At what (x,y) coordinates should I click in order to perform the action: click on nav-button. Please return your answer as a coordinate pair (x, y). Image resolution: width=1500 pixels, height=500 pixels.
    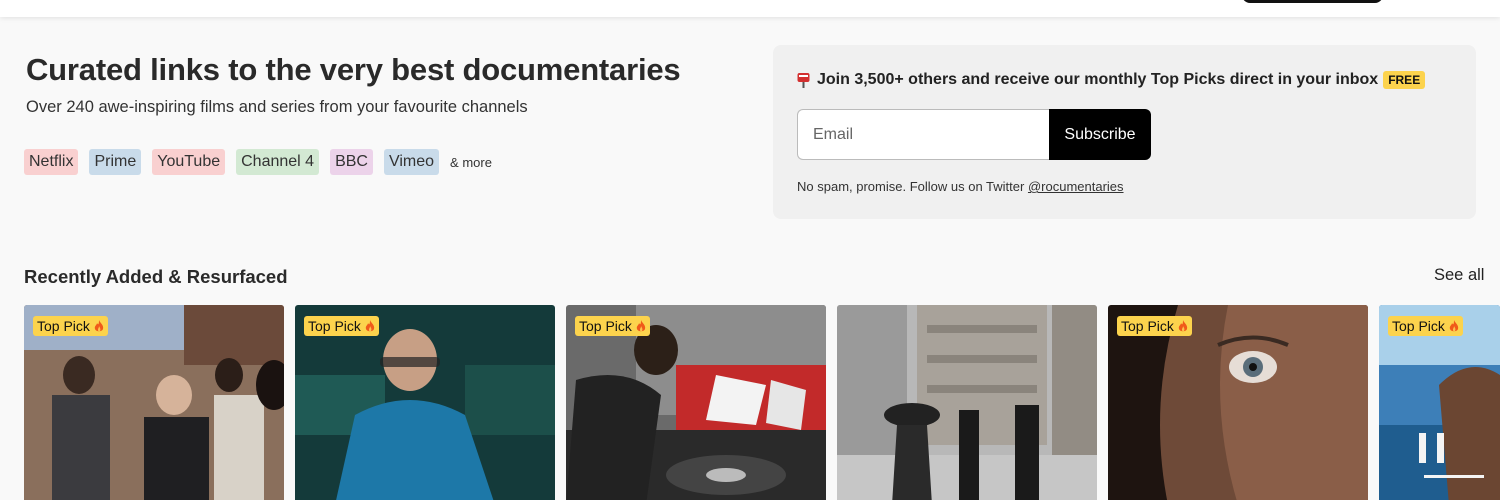
    Looking at the image, I should click on (1312, 1).